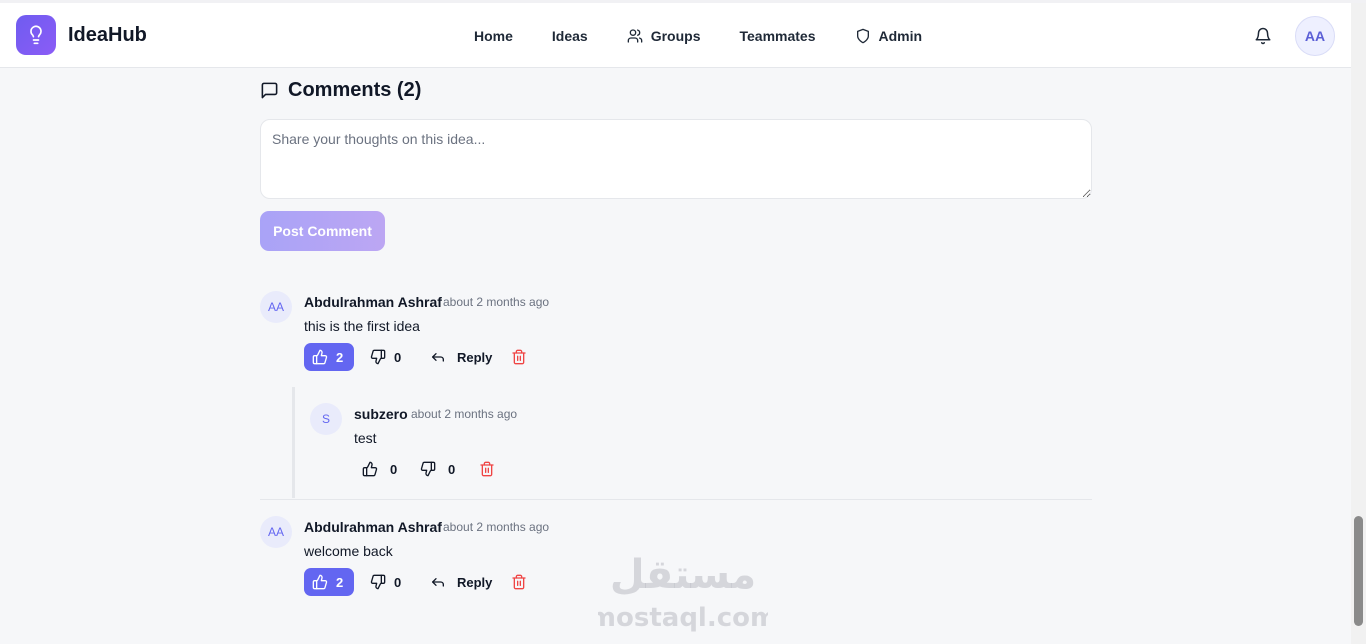 The image size is (1366, 644). Describe the element at coordinates (676, 499) in the screenshot. I see `comment-divider` at that location.